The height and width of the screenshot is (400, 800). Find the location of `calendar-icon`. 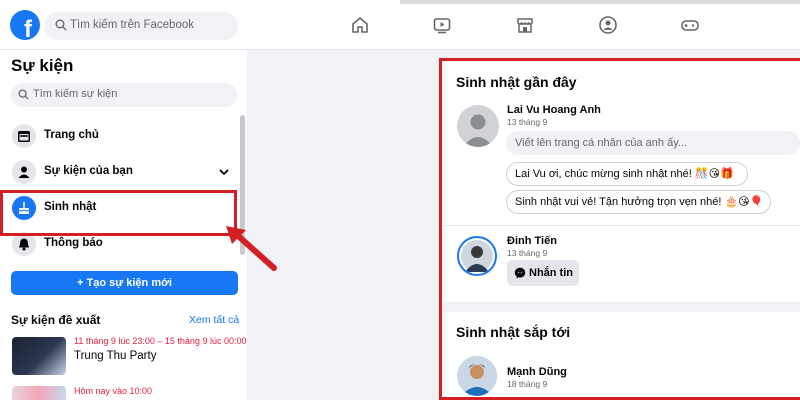

calendar-icon is located at coordinates (24, 136).